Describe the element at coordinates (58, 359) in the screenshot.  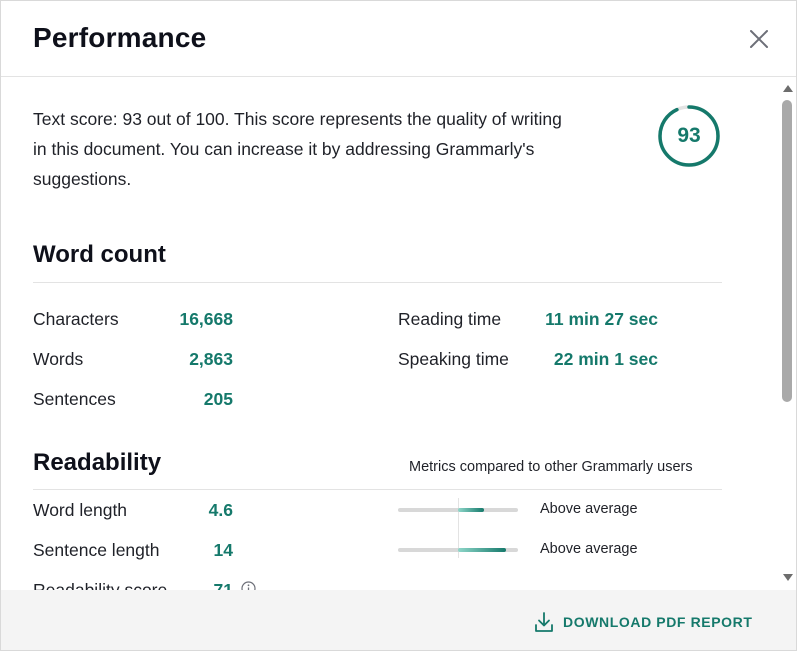
I see `words-label: Words` at that location.